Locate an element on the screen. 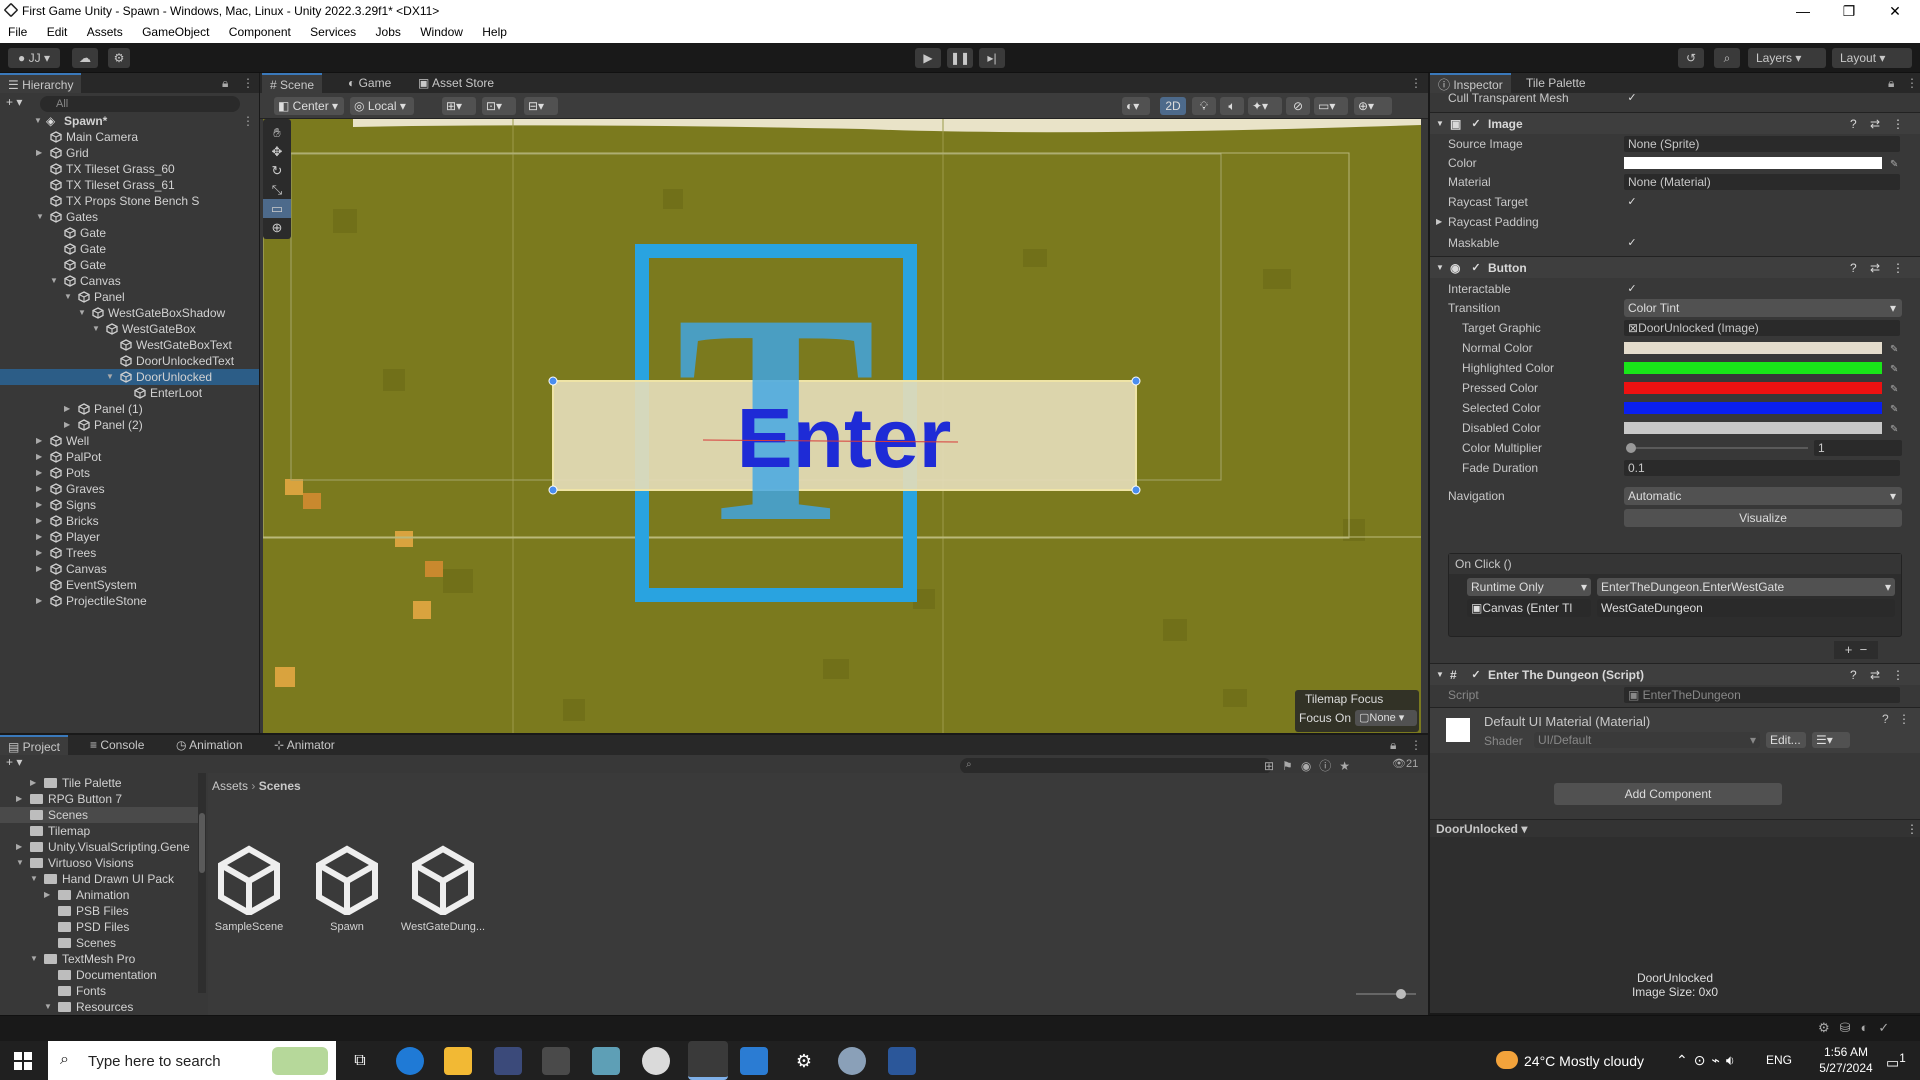  store-icon is located at coordinates (508, 1061).